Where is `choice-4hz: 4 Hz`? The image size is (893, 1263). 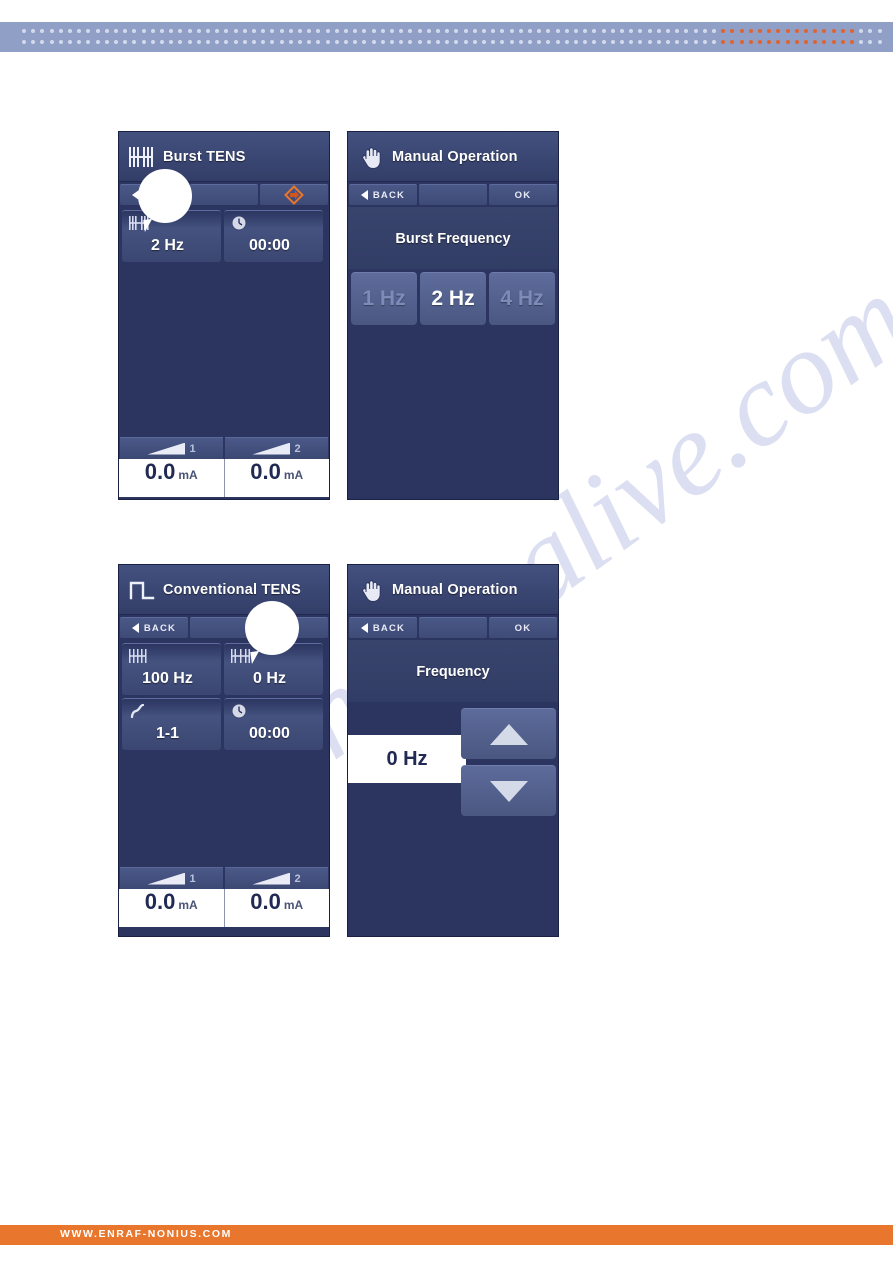
choice-4hz: 4 Hz is located at coordinates (522, 298).